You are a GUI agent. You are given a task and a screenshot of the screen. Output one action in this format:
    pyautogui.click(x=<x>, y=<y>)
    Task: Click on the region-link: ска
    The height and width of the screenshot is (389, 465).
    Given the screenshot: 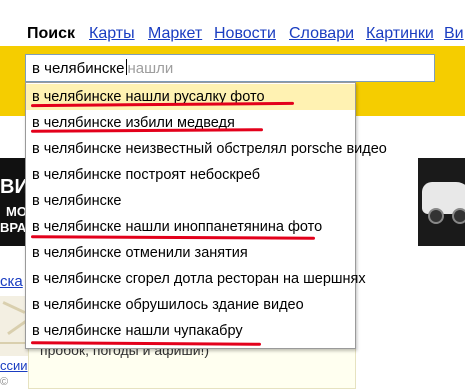 What is the action you would take?
    pyautogui.click(x=11, y=281)
    